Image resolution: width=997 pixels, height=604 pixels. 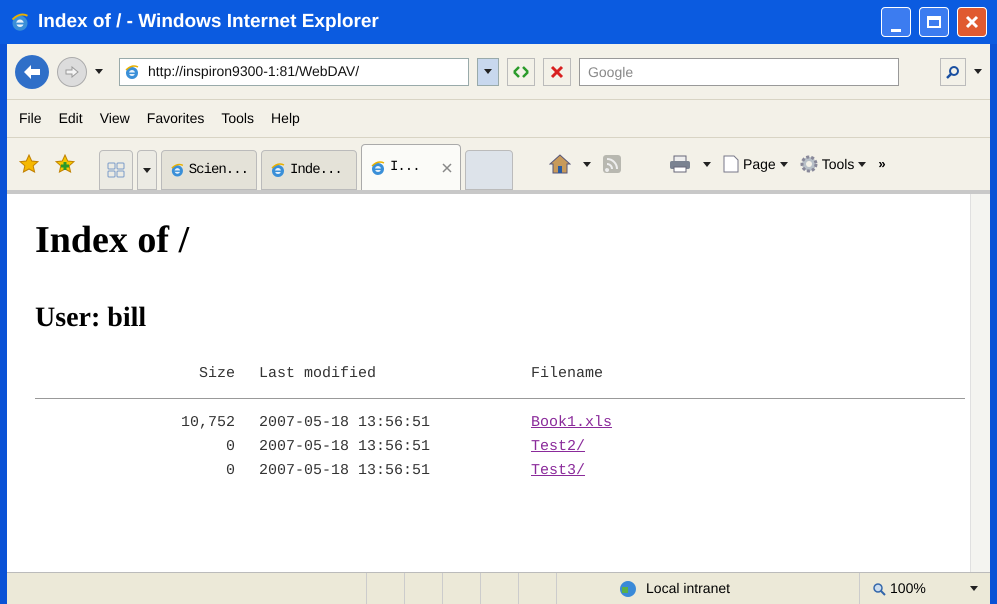 I want to click on more-commands-chevron: », so click(x=882, y=163).